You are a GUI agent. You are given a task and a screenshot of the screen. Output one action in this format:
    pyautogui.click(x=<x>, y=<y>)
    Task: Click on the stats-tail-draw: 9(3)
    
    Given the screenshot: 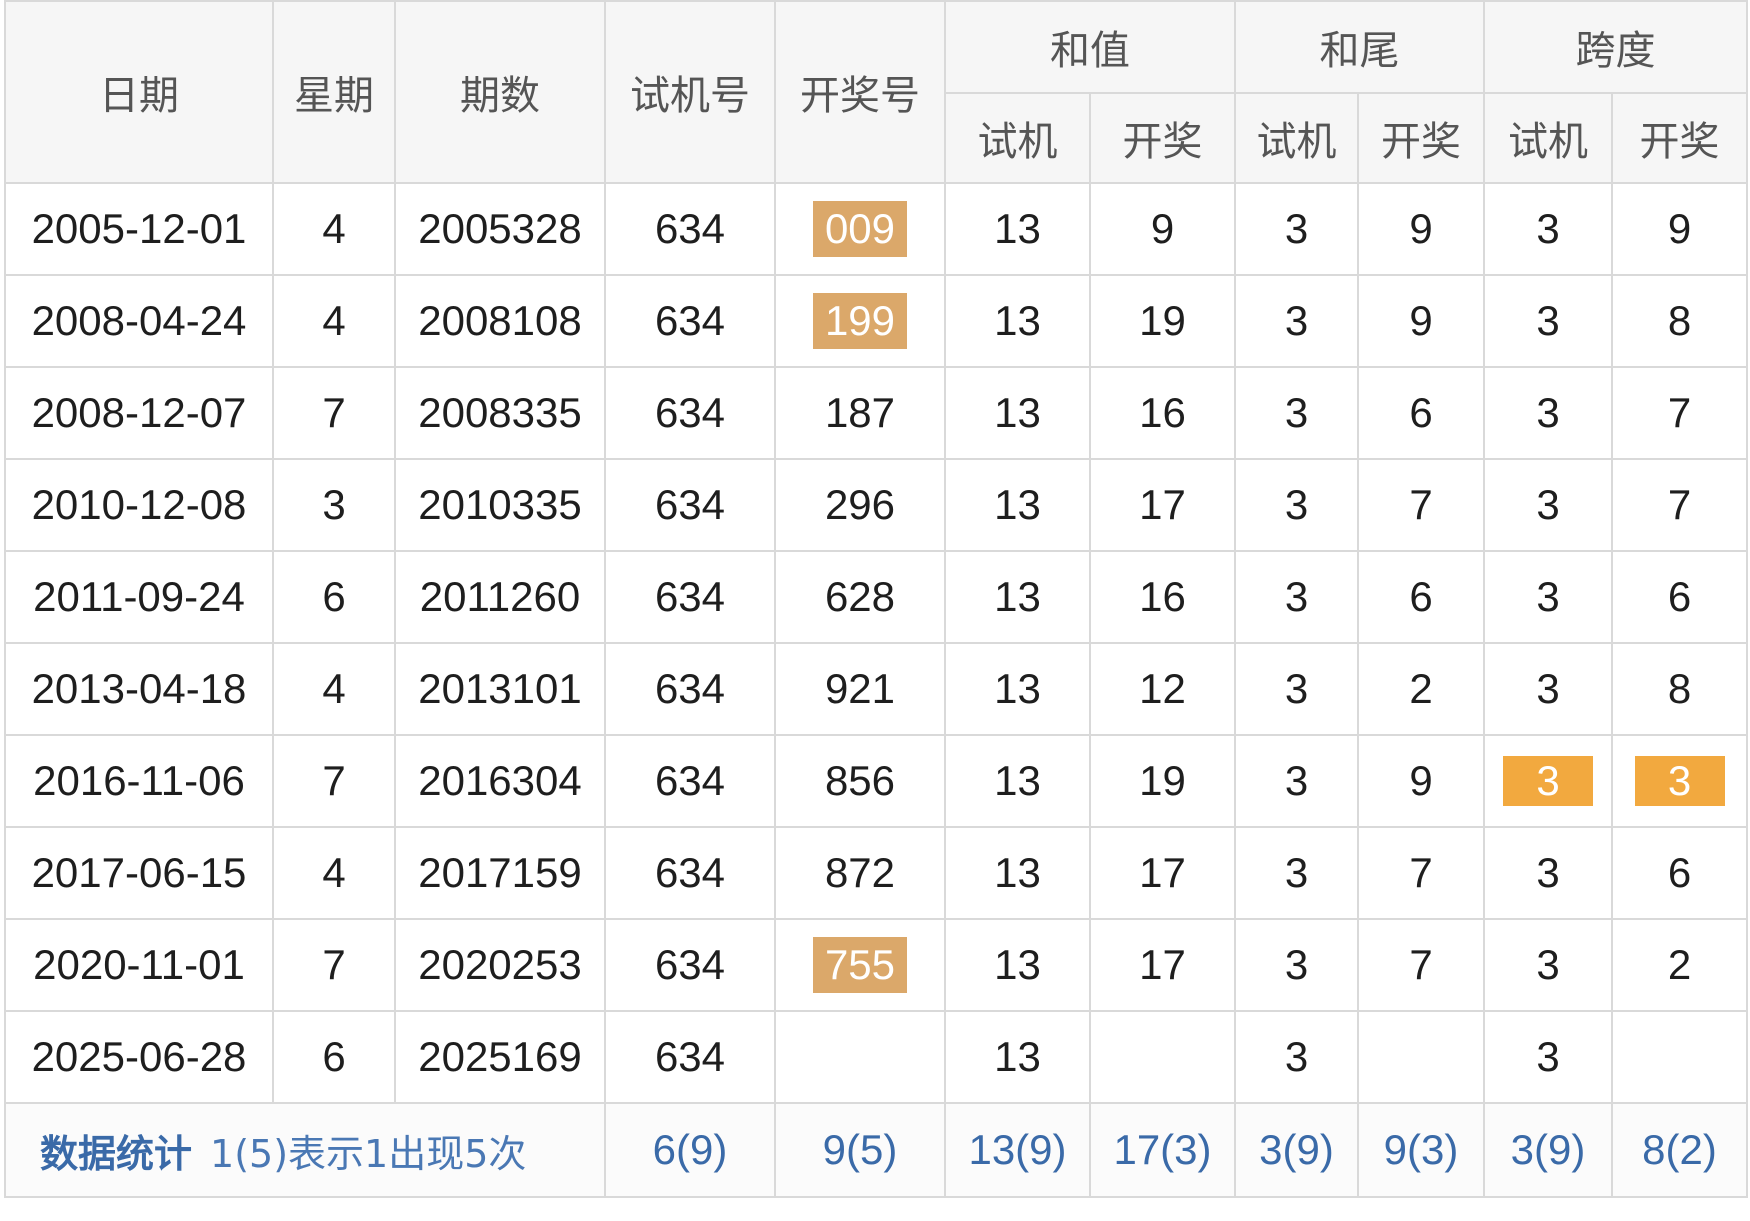 What is the action you would take?
    pyautogui.click(x=1421, y=1150)
    